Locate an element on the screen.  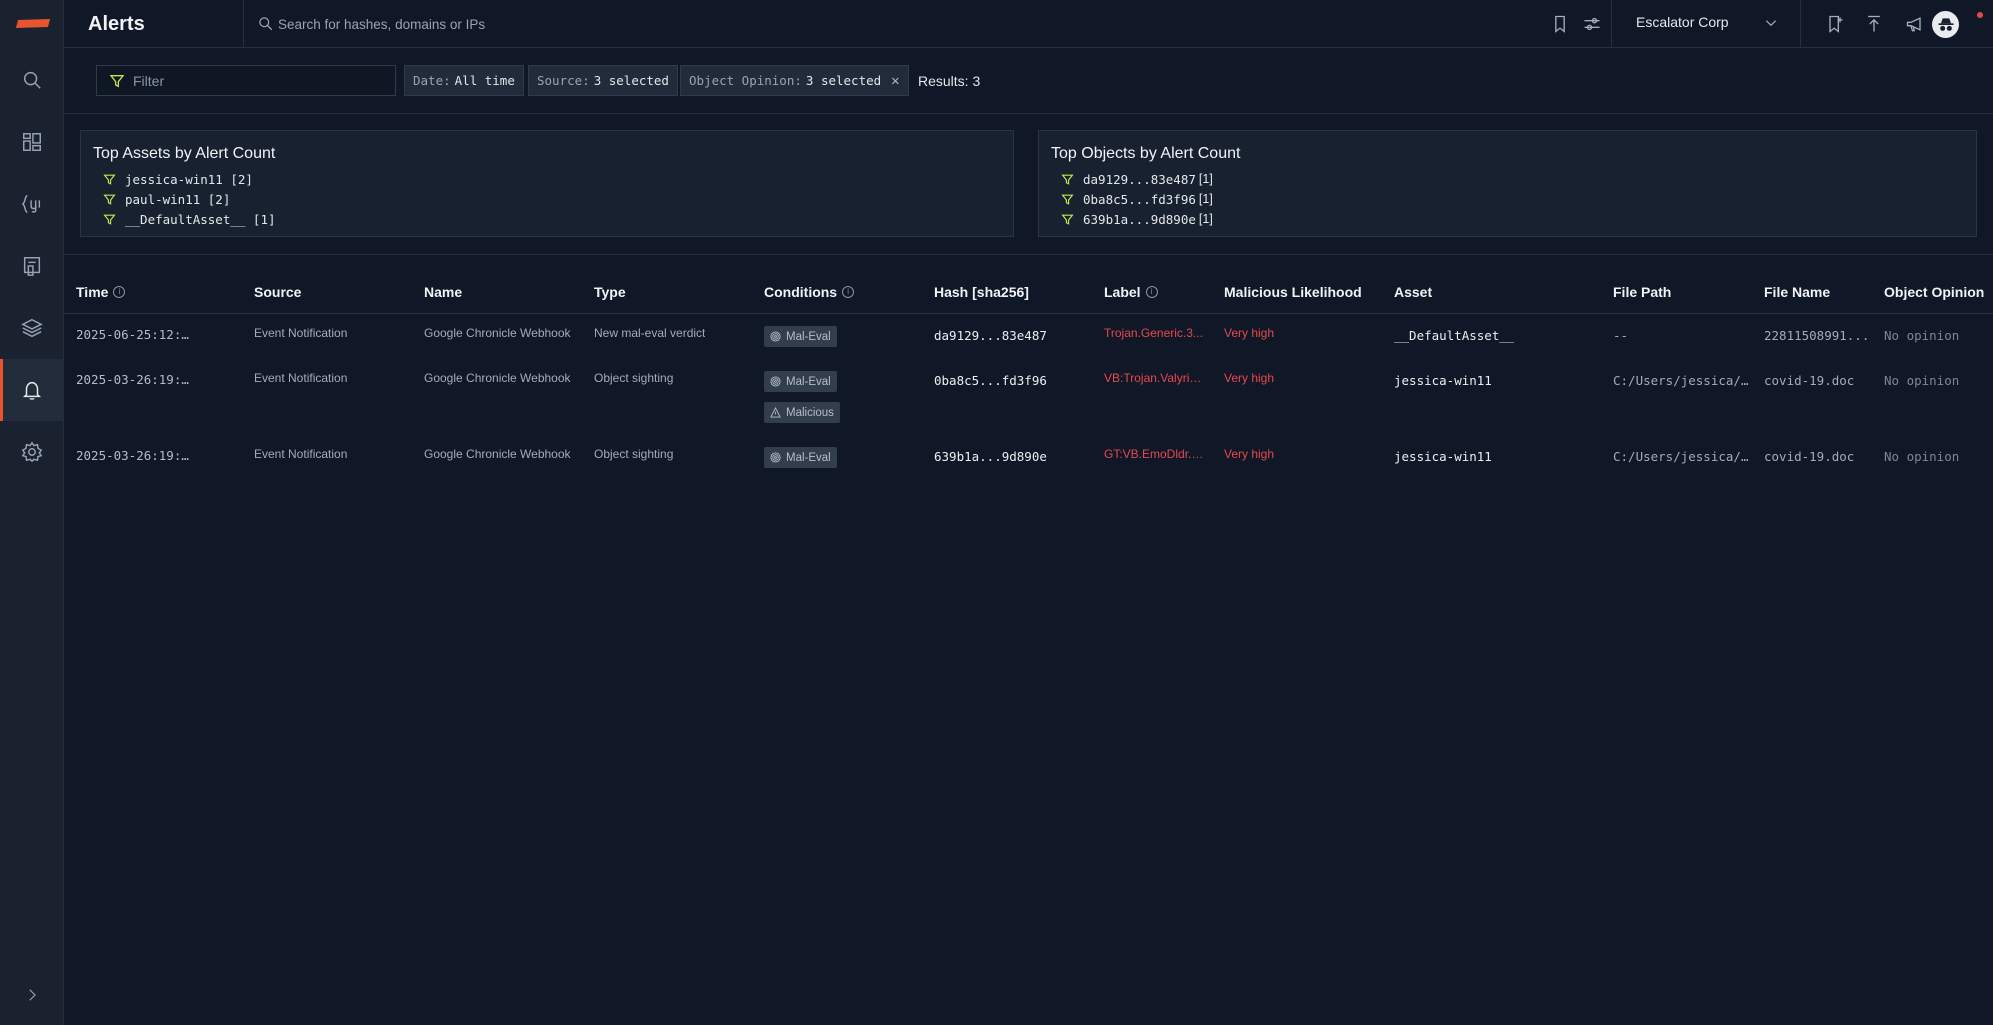
org-selector: Escalator Corp is located at coordinates (1682, 22).